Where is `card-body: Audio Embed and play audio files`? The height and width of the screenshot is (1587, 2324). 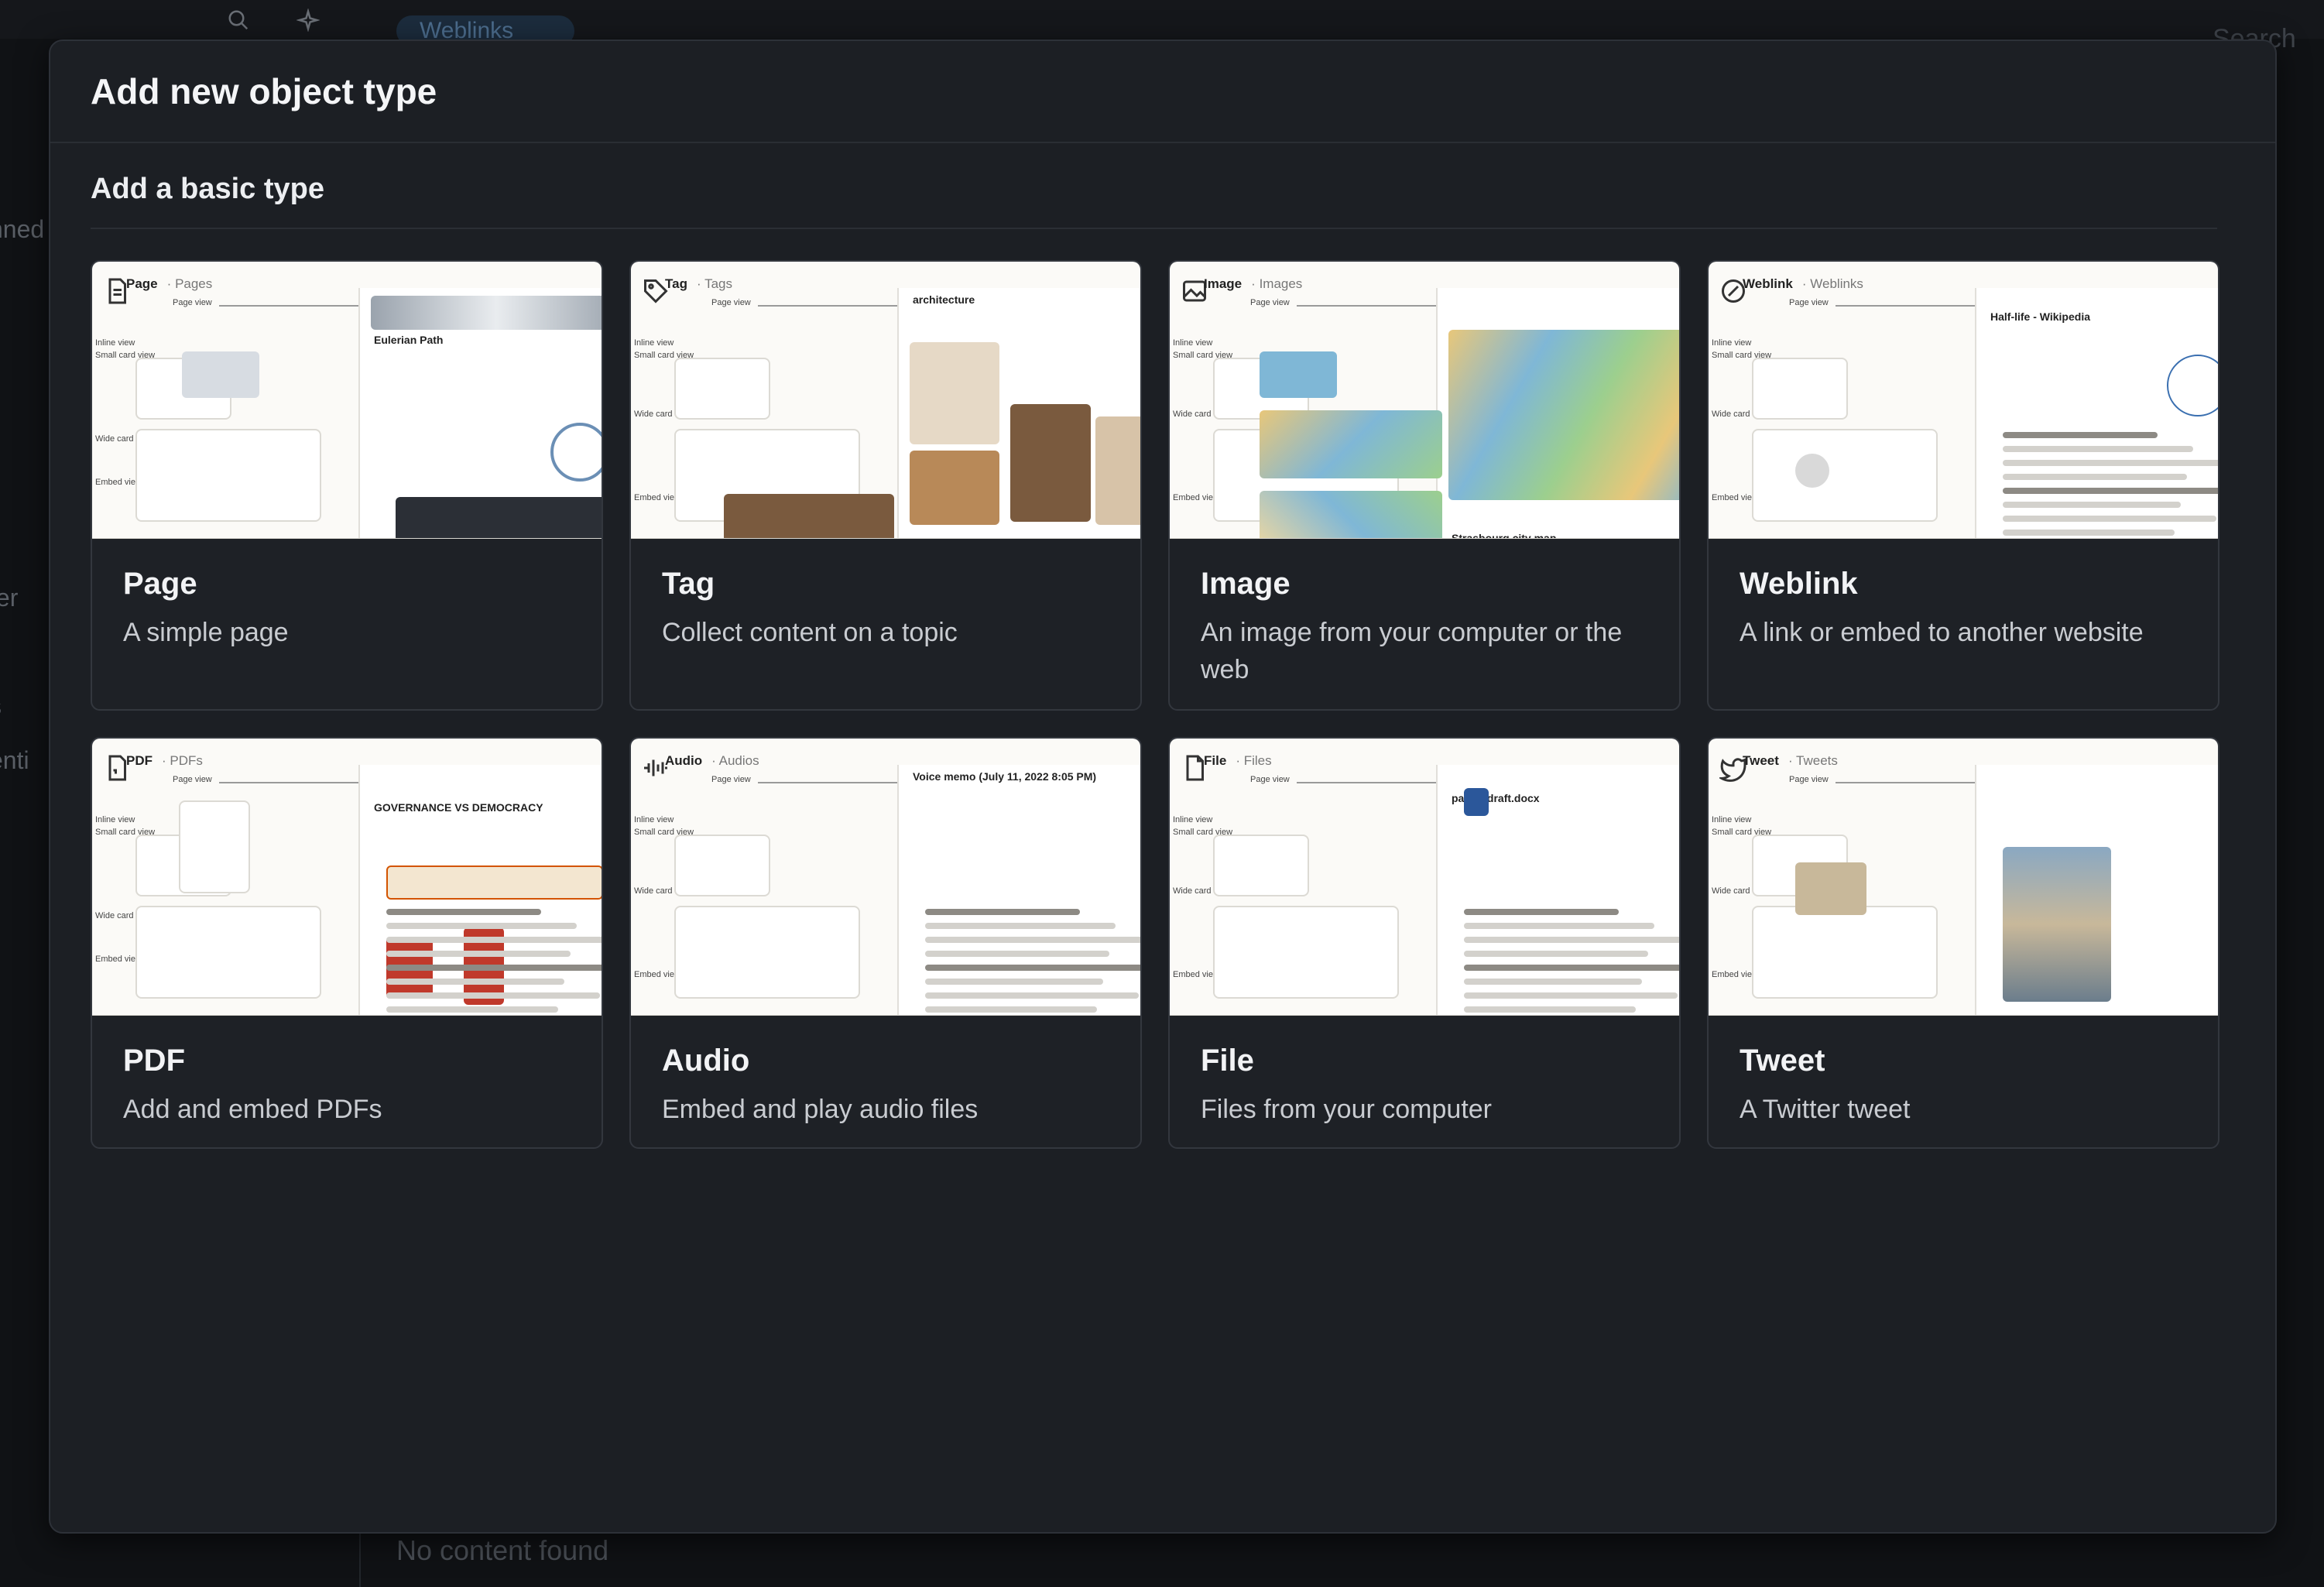
card-body: Audio Embed and play audio files is located at coordinates (885, 1072).